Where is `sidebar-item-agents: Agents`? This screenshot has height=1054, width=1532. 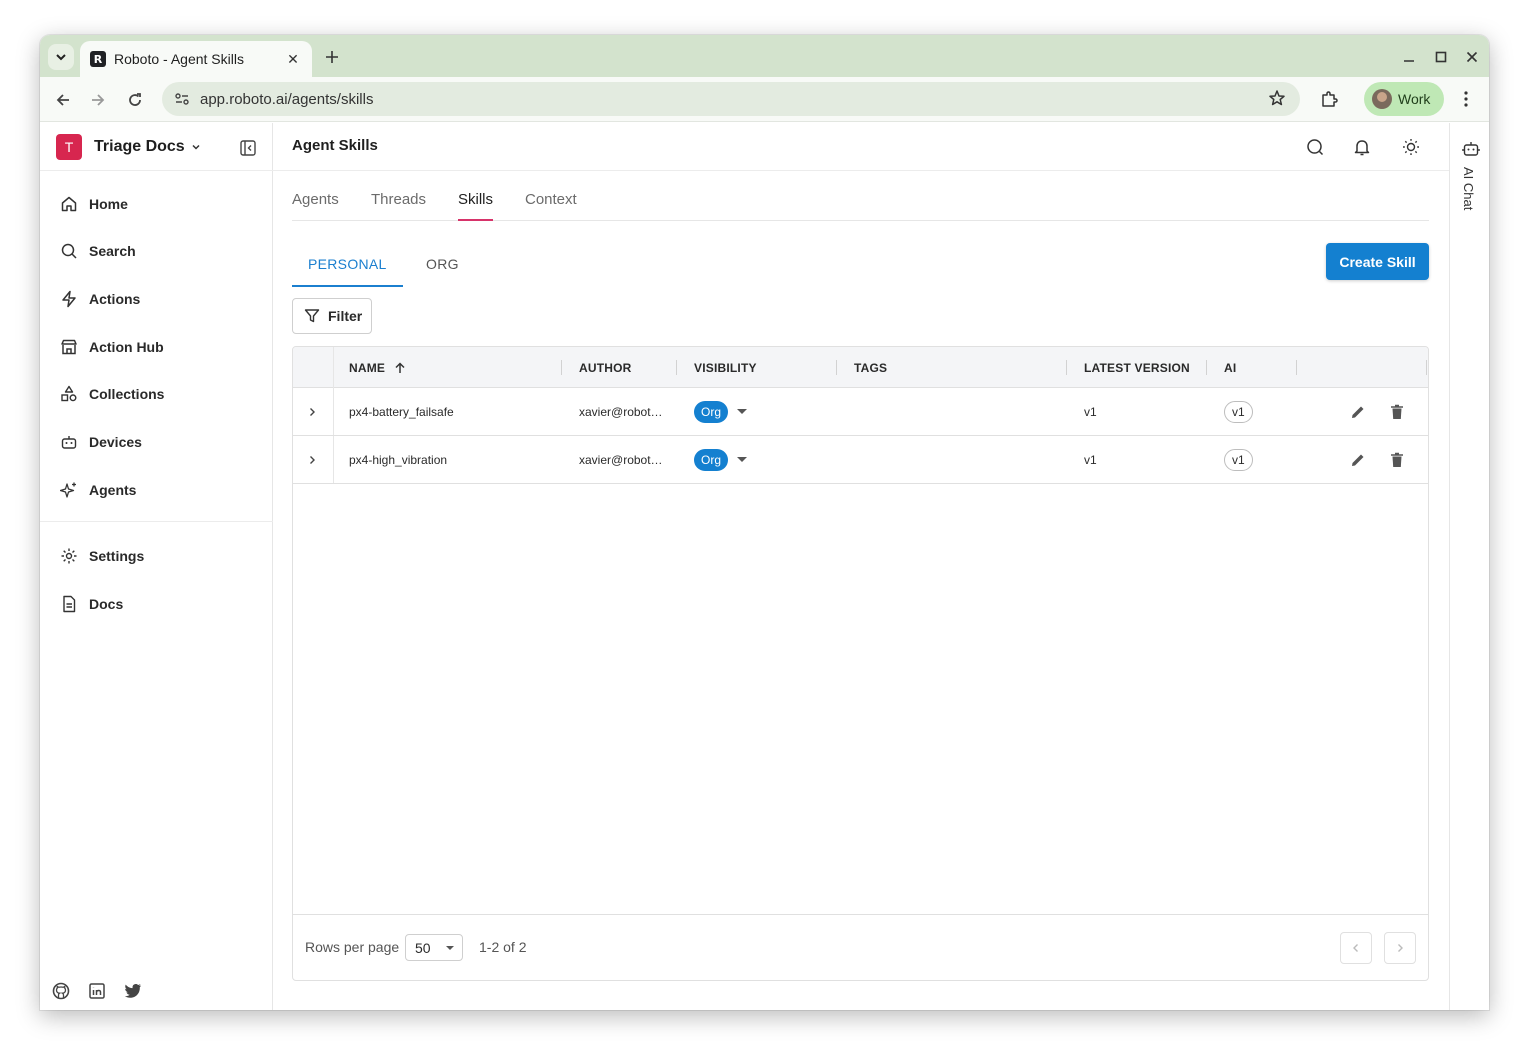 sidebar-item-agents: Agents is located at coordinates (156, 490).